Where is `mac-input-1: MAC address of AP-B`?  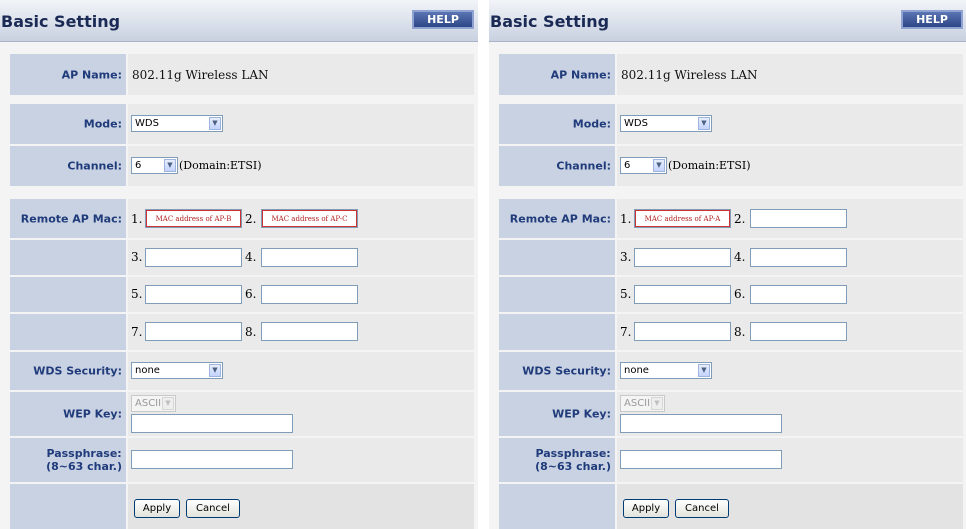 mac-input-1: MAC address of AP-B is located at coordinates (193, 218).